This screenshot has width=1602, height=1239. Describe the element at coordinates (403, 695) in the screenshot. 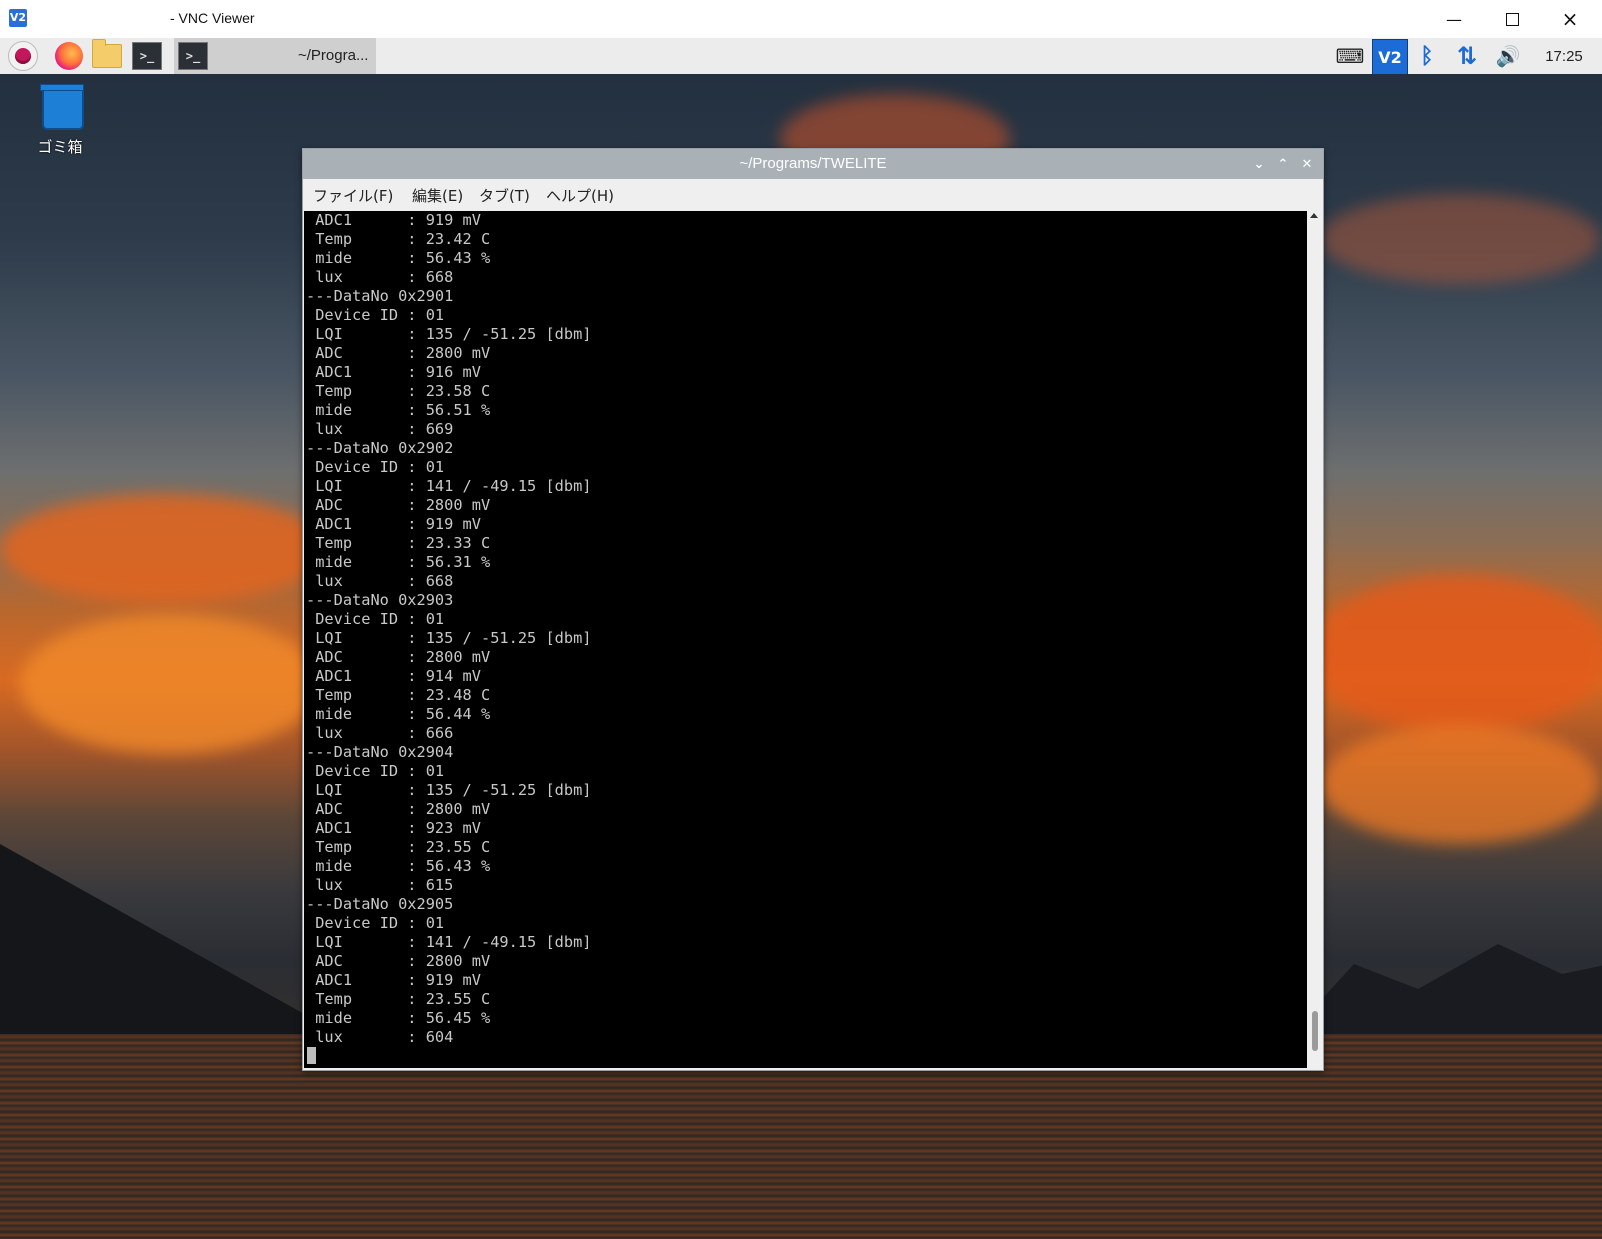

I see `terminal-line: Temp : 23.48 C` at that location.